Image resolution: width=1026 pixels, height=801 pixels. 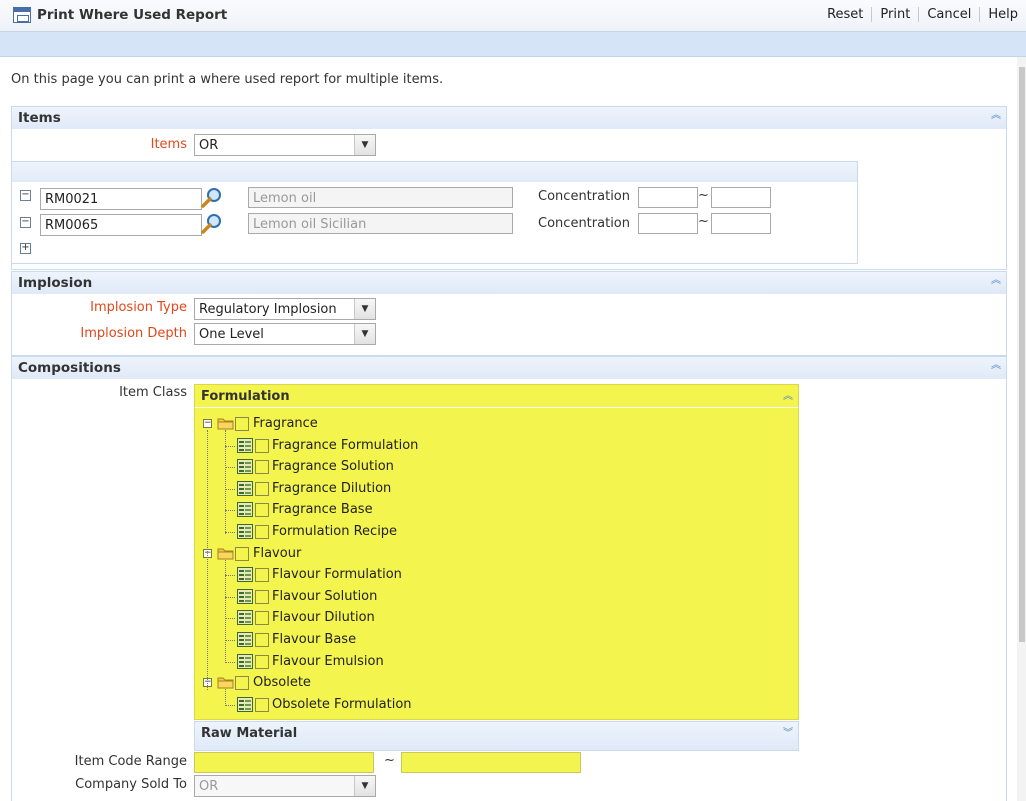 I want to click on tree-item: Obsolete Formulation, so click(x=395, y=705).